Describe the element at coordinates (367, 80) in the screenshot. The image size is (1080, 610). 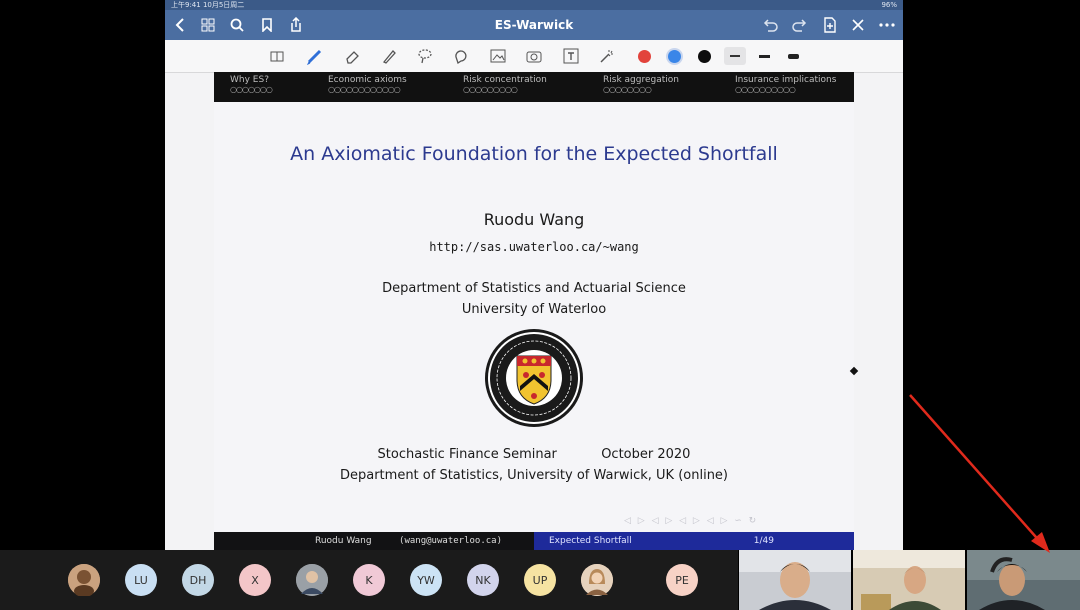
I see `section-label: Economic axioms` at that location.